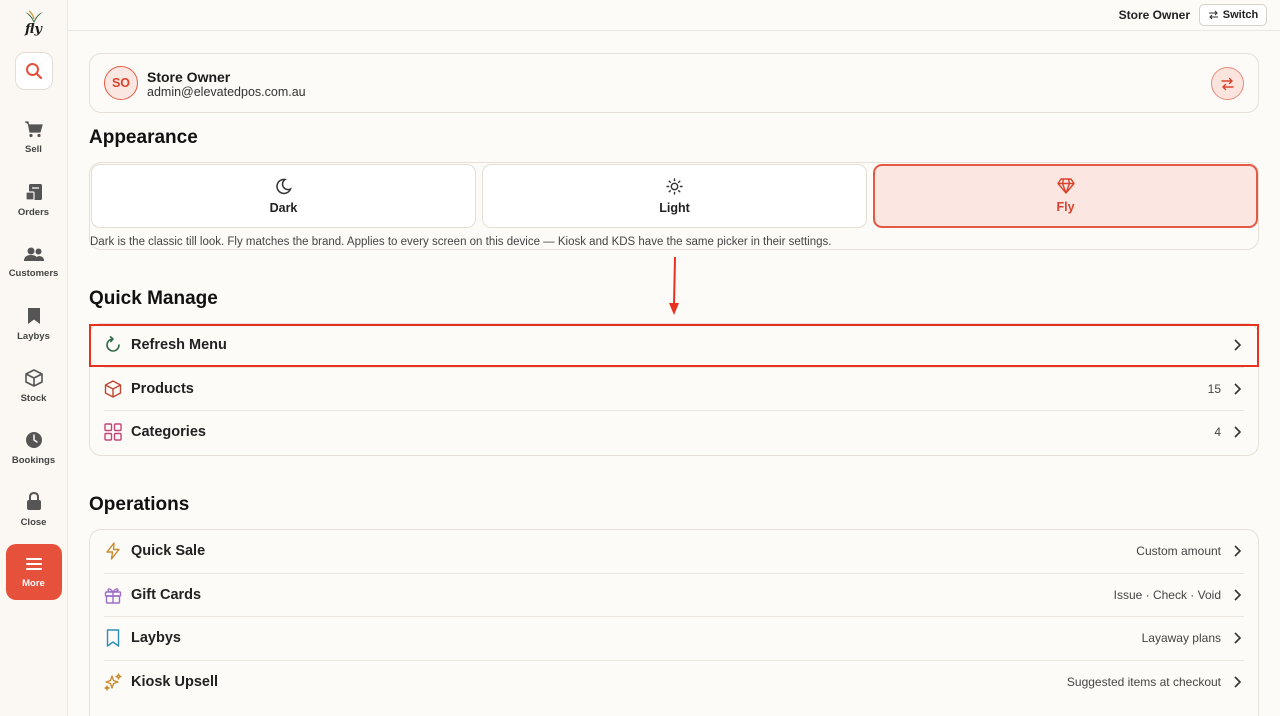 Image resolution: width=1280 pixels, height=716 pixels. Describe the element at coordinates (139, 504) in the screenshot. I see `operations-title: Operations` at that location.